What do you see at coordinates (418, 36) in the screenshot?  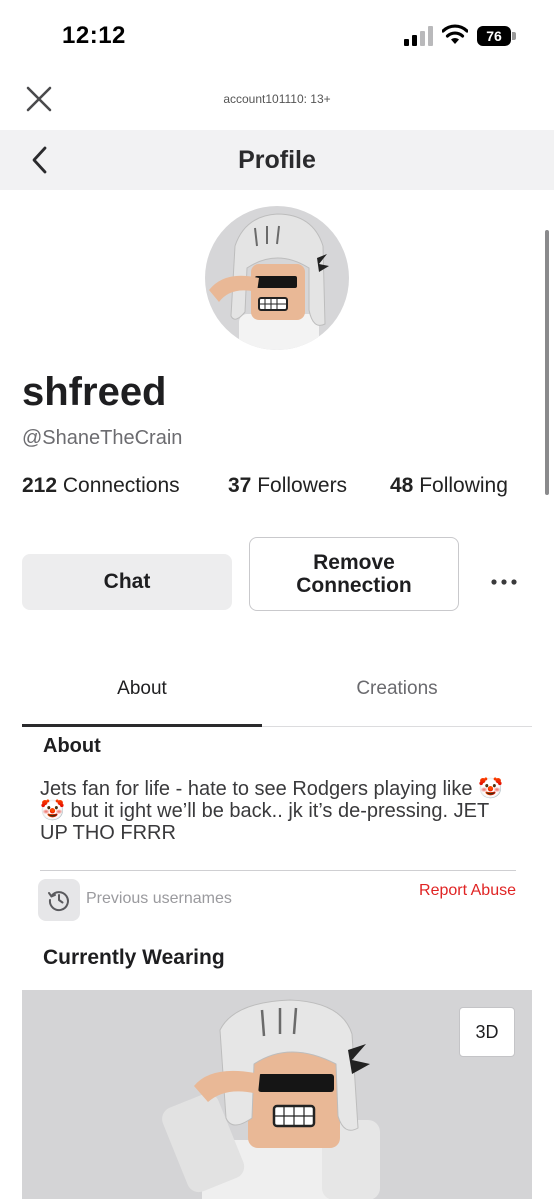 I see `signal-icon` at bounding box center [418, 36].